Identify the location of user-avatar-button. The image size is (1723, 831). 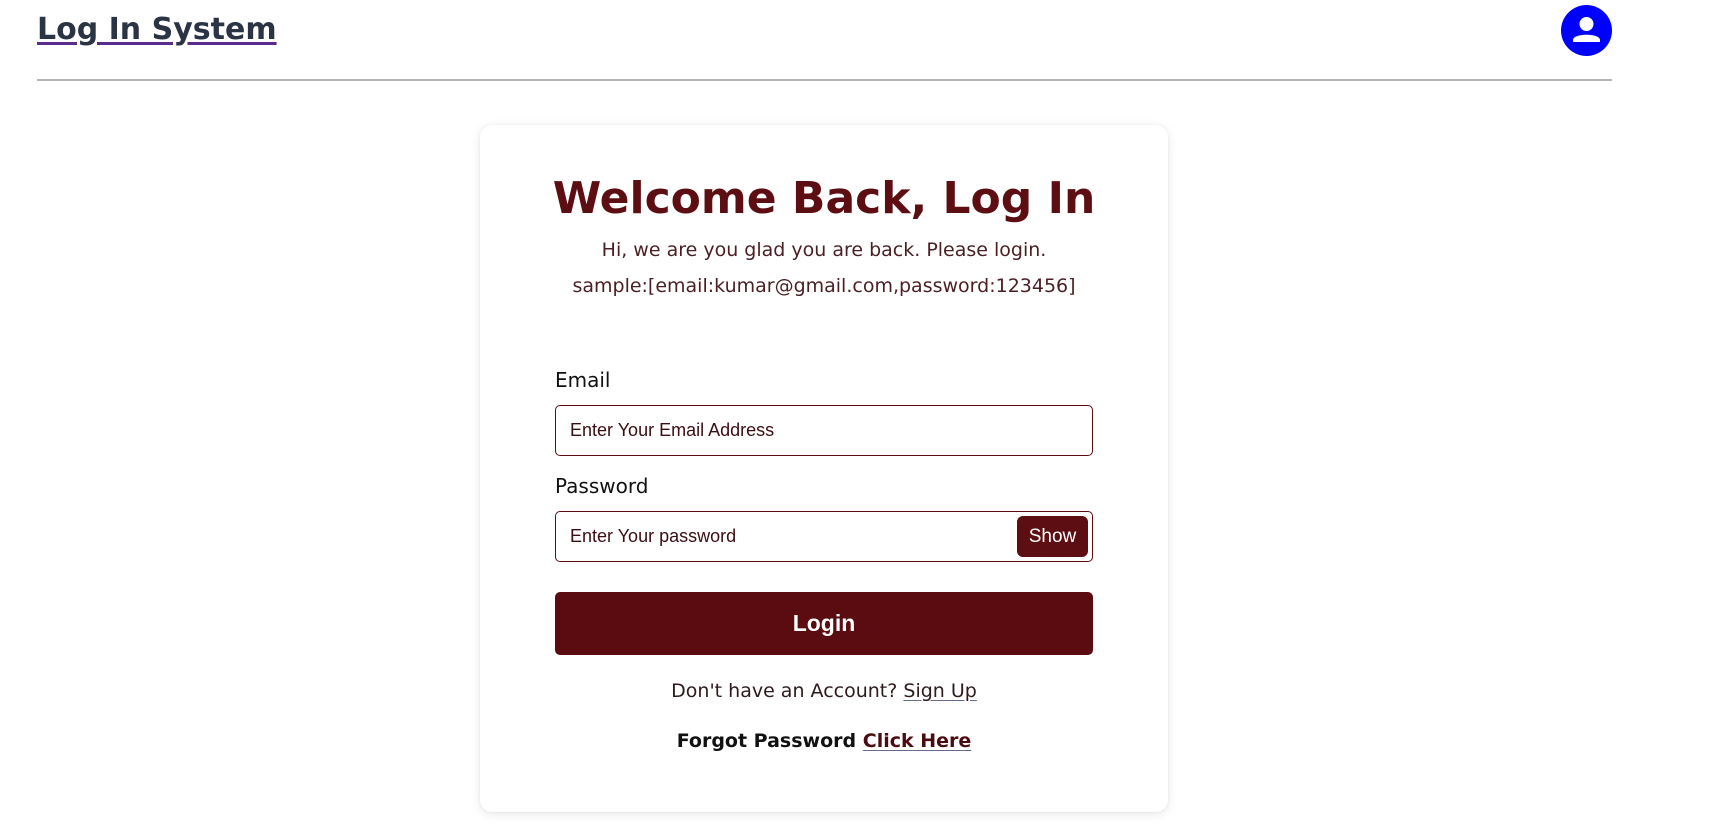
(1586, 30).